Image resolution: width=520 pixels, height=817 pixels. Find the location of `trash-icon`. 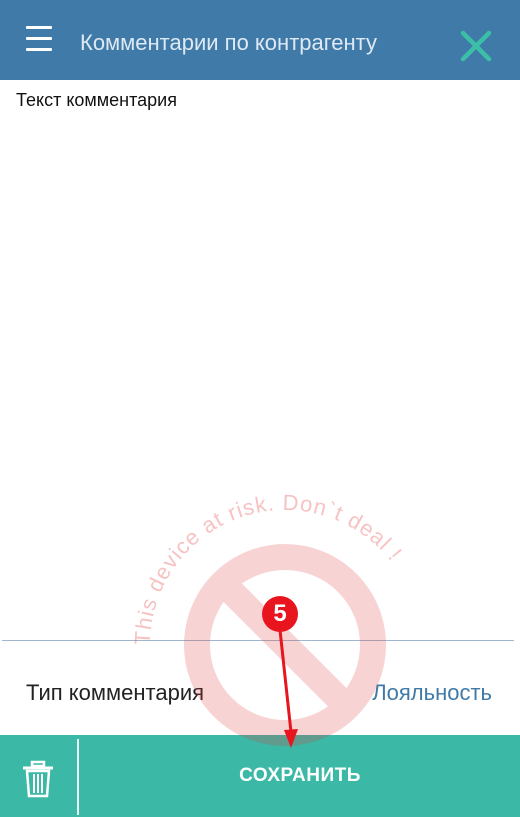

trash-icon is located at coordinates (38, 779).